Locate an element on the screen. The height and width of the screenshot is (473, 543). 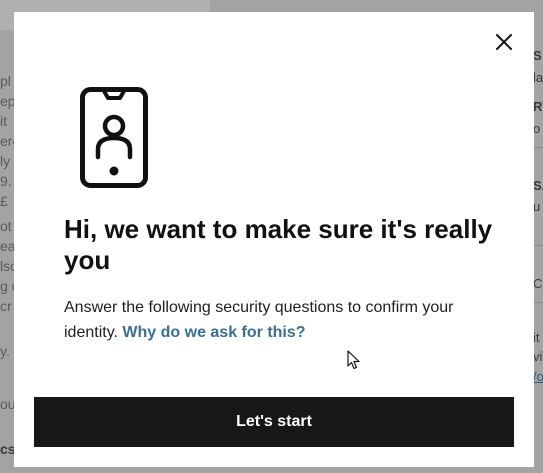
background-text: ly is located at coordinates (5, 161).